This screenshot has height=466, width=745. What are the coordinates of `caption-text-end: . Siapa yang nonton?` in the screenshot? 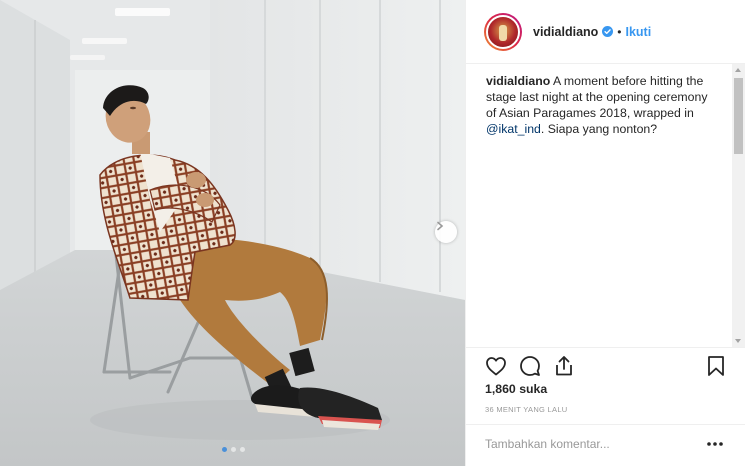 It's located at (599, 129).